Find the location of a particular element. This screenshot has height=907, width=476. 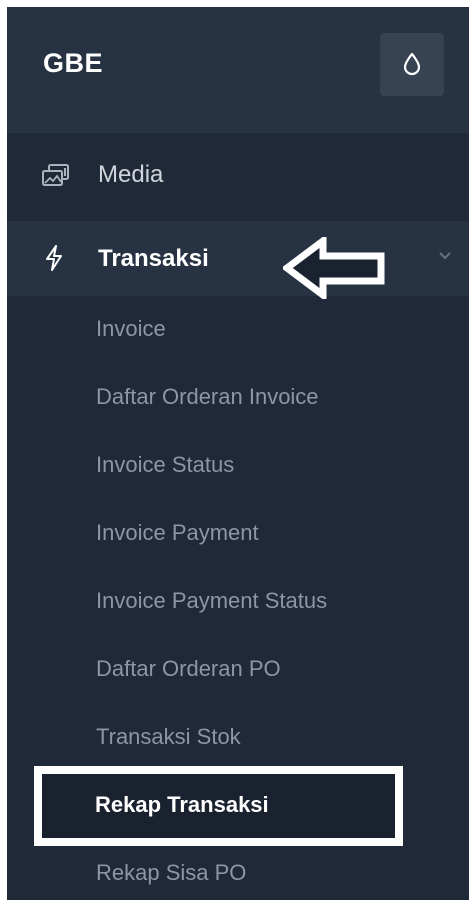

submenu-item-invoice-payment: Invoice Payment is located at coordinates (177, 533).